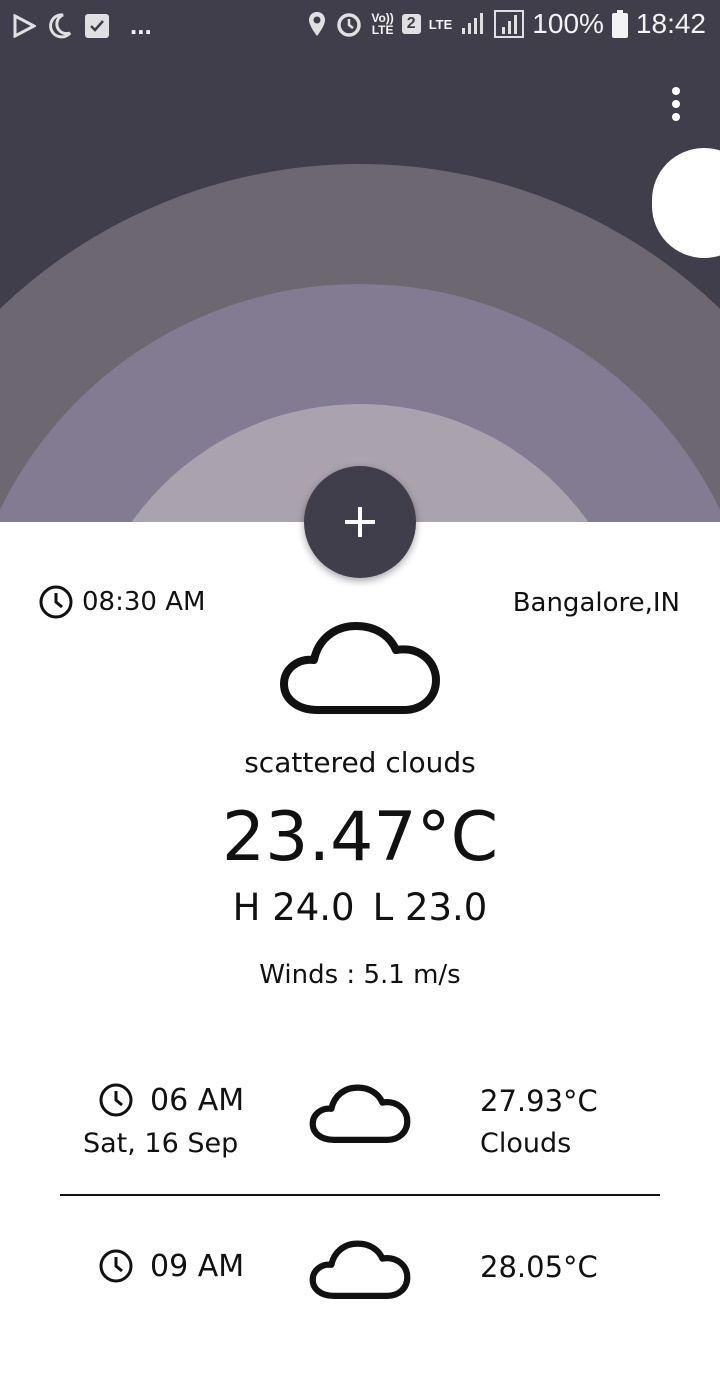 This screenshot has width=720, height=1384. What do you see at coordinates (619, 24) in the screenshot?
I see `battery-icon` at bounding box center [619, 24].